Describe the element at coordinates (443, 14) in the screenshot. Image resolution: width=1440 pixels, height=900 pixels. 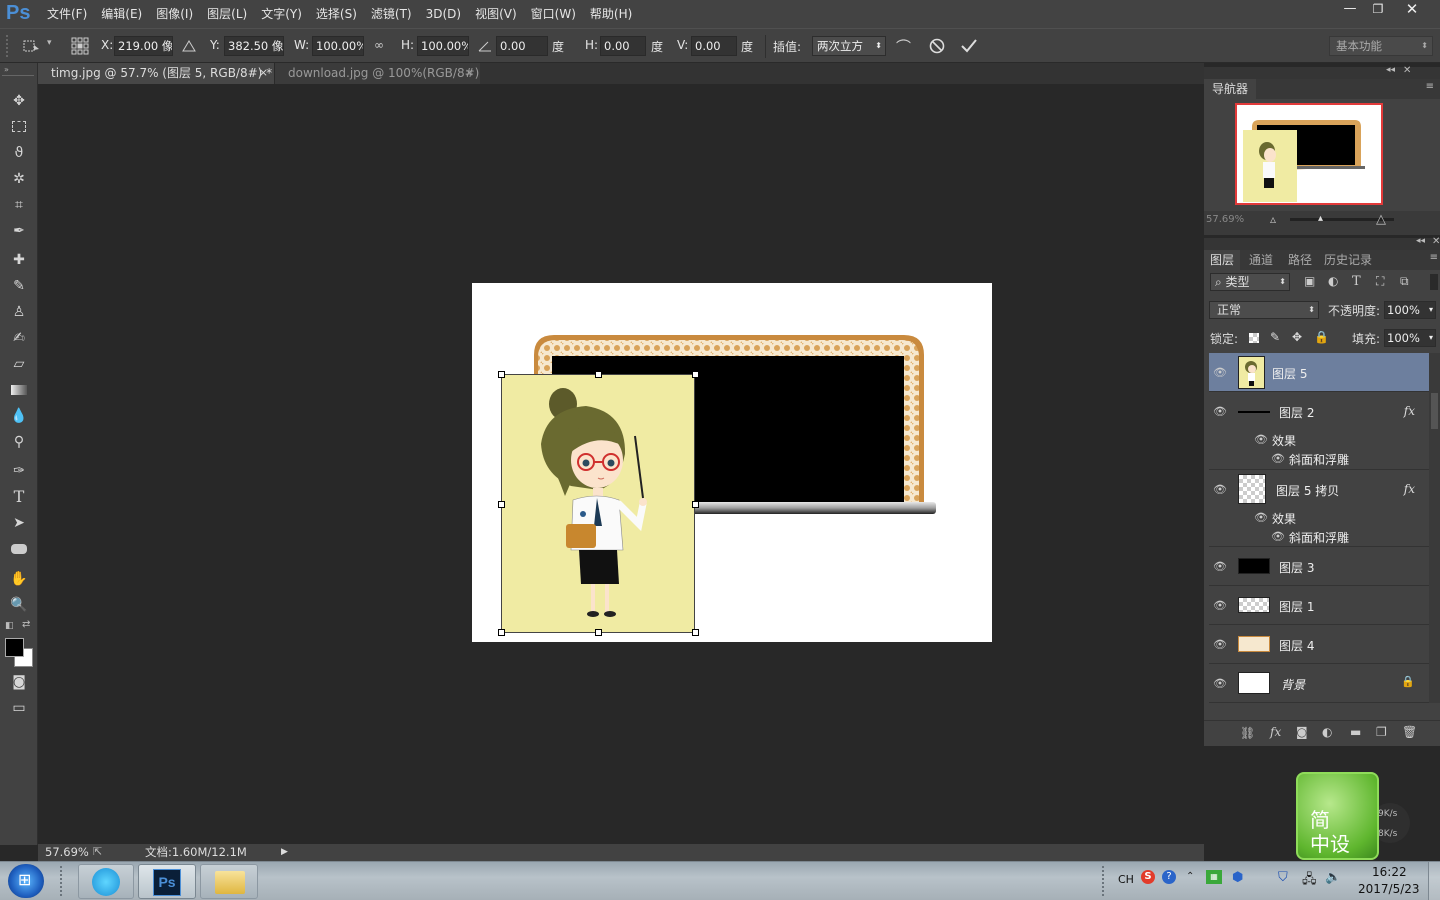
I see `menu-3d: 3D(D)` at that location.